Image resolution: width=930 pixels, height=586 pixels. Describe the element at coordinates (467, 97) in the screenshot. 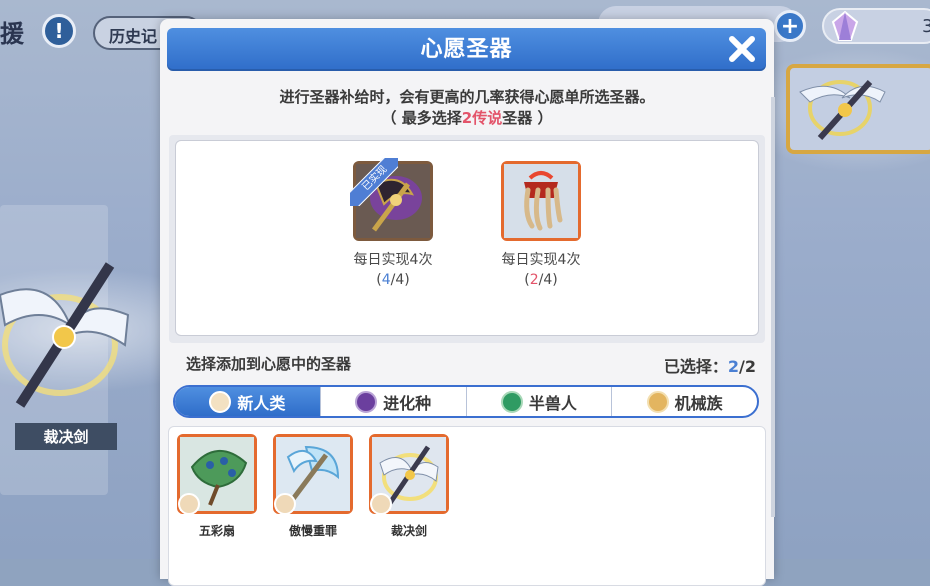

I see `description-text: 进行圣器补给时，会有更高的几率获得心愿单所选圣器。` at that location.